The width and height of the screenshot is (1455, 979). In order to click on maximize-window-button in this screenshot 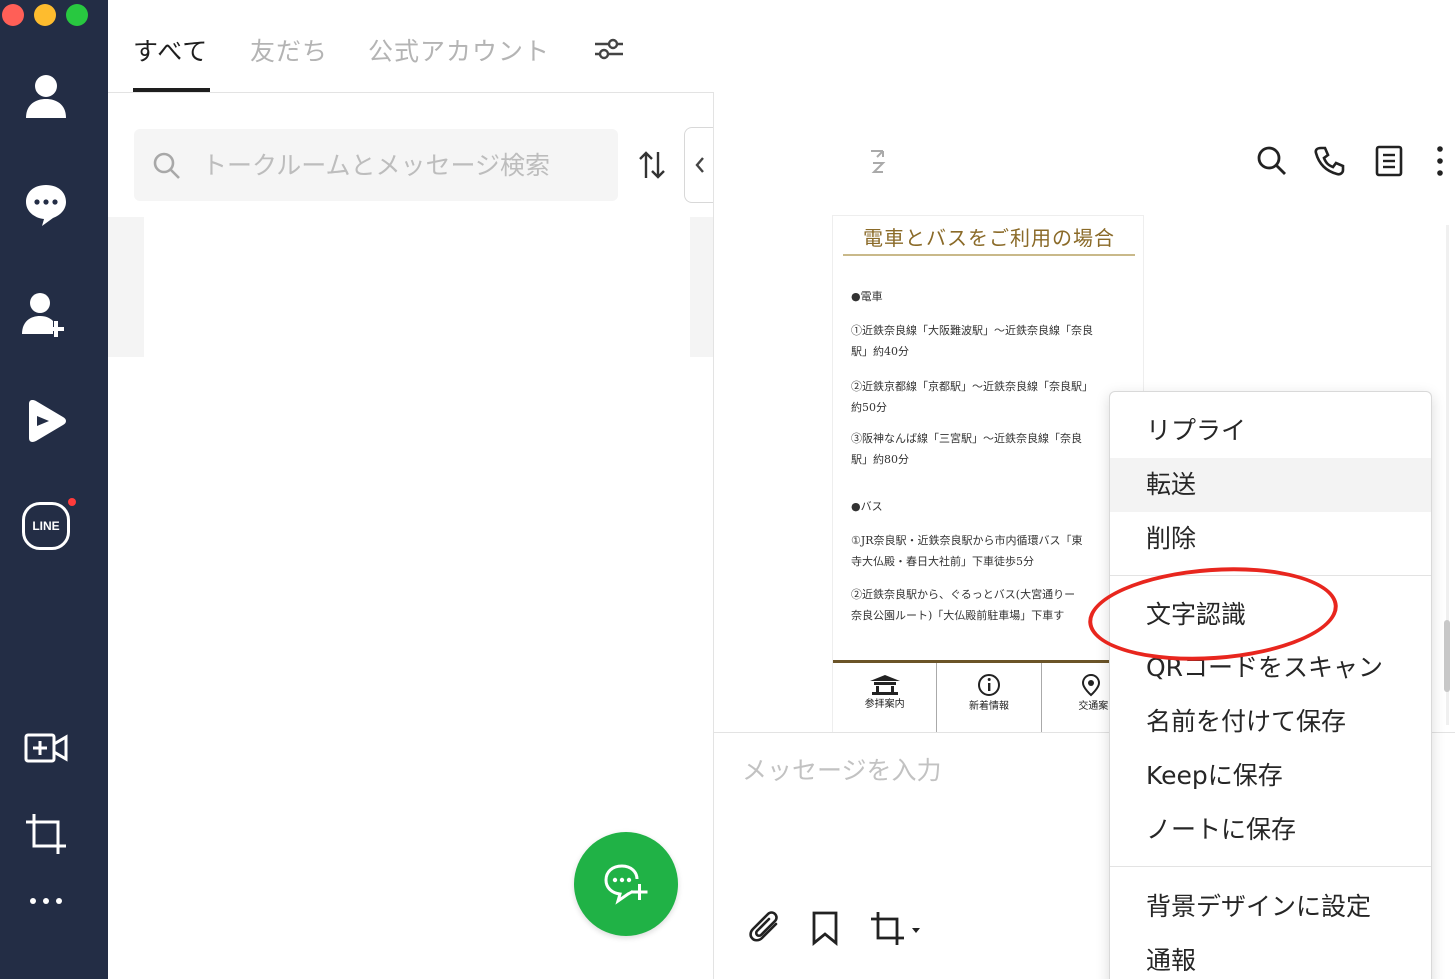, I will do `click(77, 15)`.